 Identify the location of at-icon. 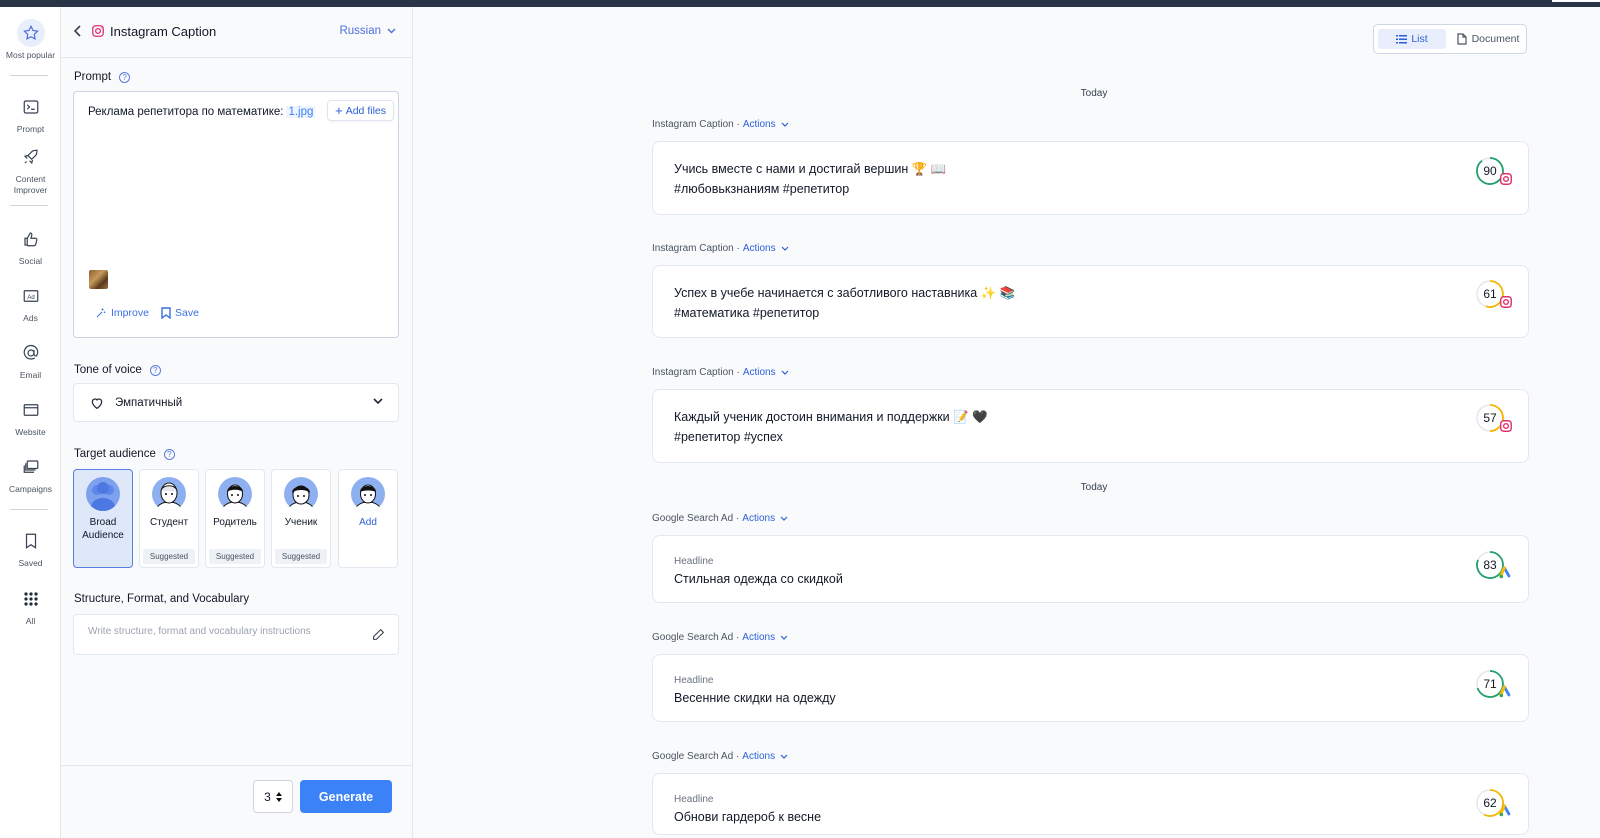
(31, 353).